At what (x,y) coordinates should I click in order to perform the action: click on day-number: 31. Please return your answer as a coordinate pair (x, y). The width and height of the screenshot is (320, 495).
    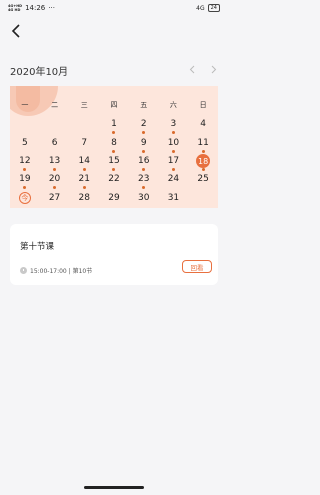
    Looking at the image, I should click on (173, 197).